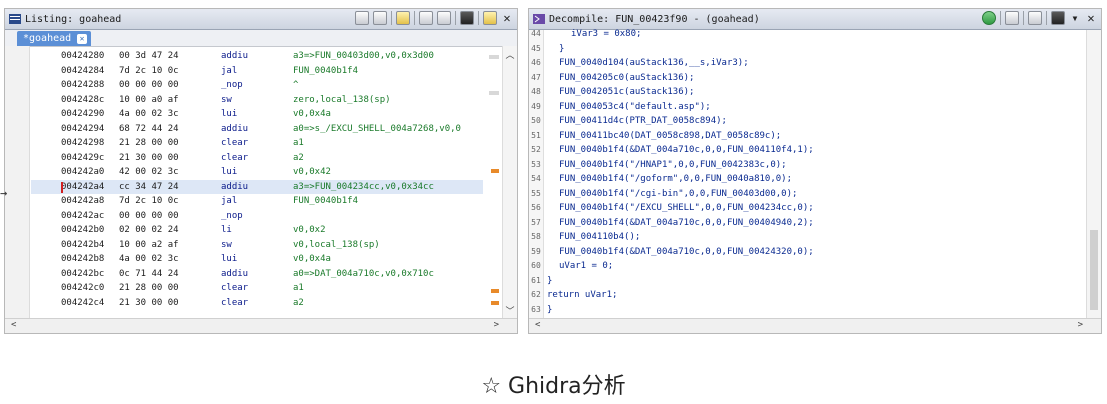 The image size is (1107, 404). I want to click on diff-view-icon, so click(444, 18).